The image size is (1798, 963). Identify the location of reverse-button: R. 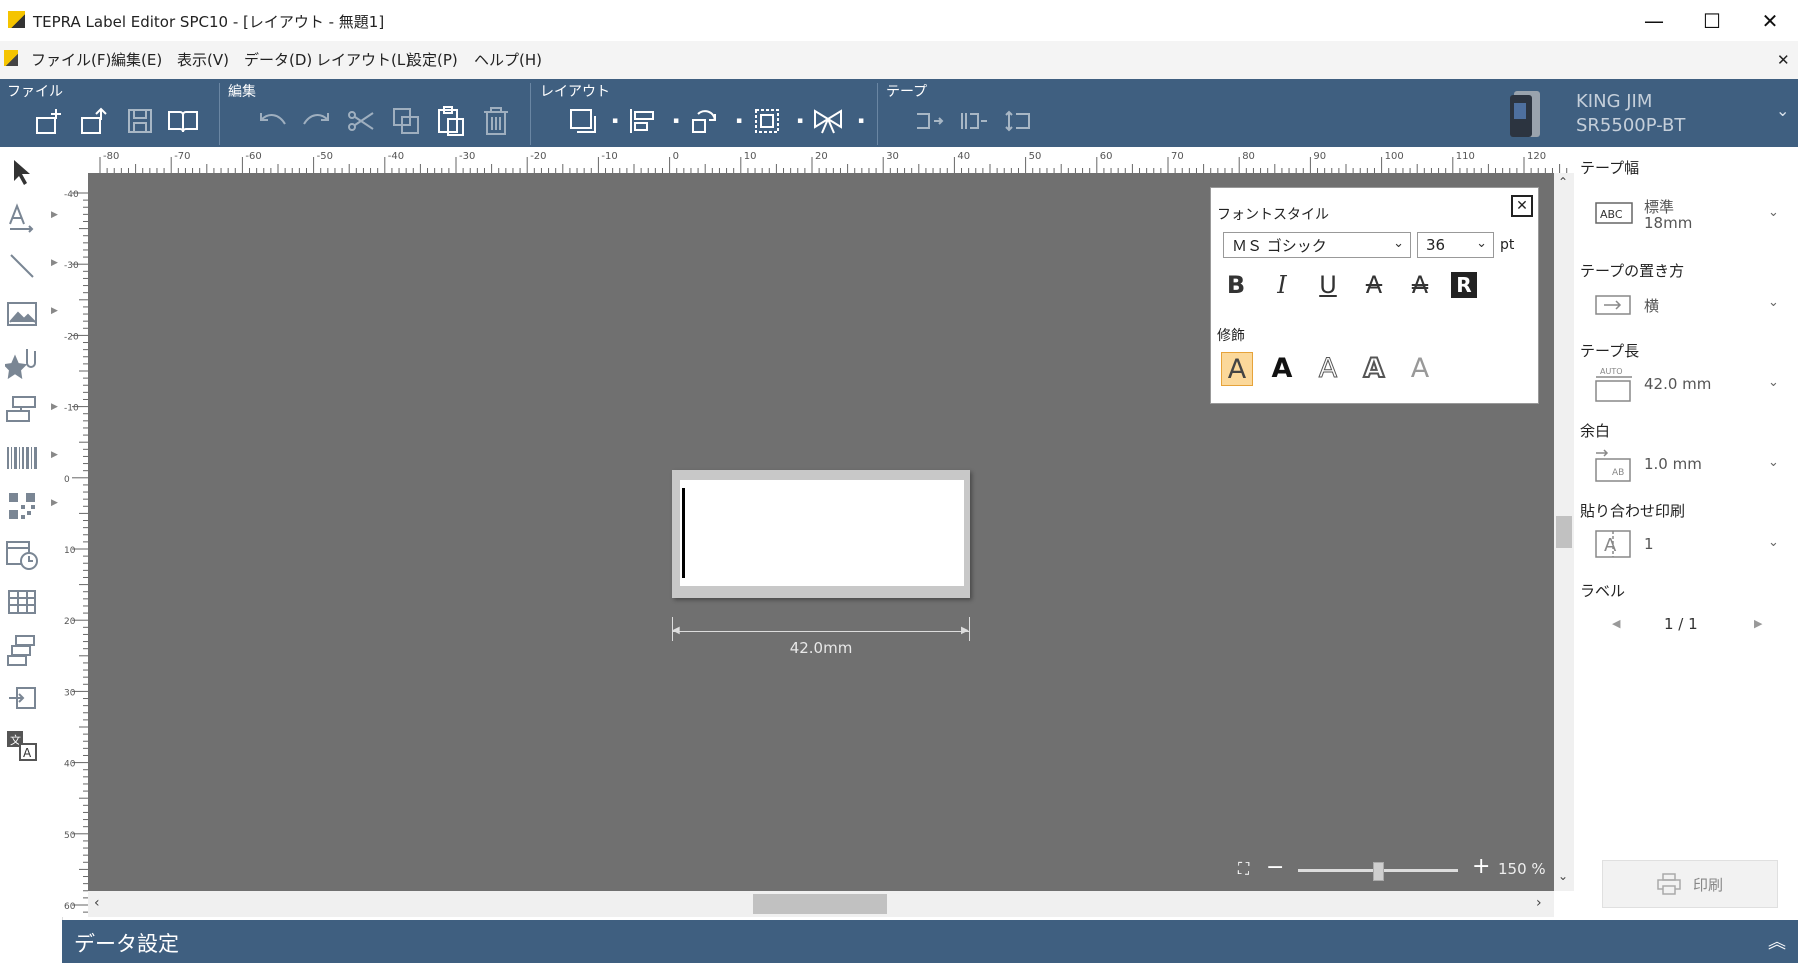
(1464, 285).